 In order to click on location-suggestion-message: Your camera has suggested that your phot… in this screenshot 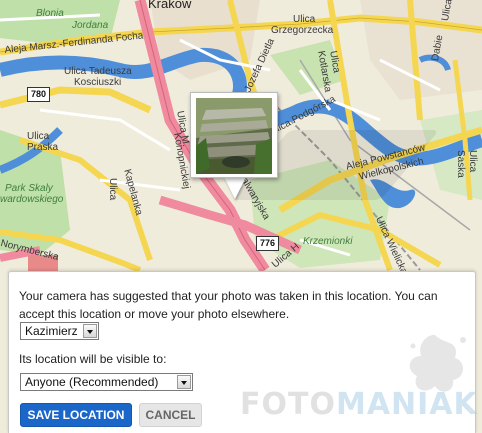, I will do `click(228, 305)`.